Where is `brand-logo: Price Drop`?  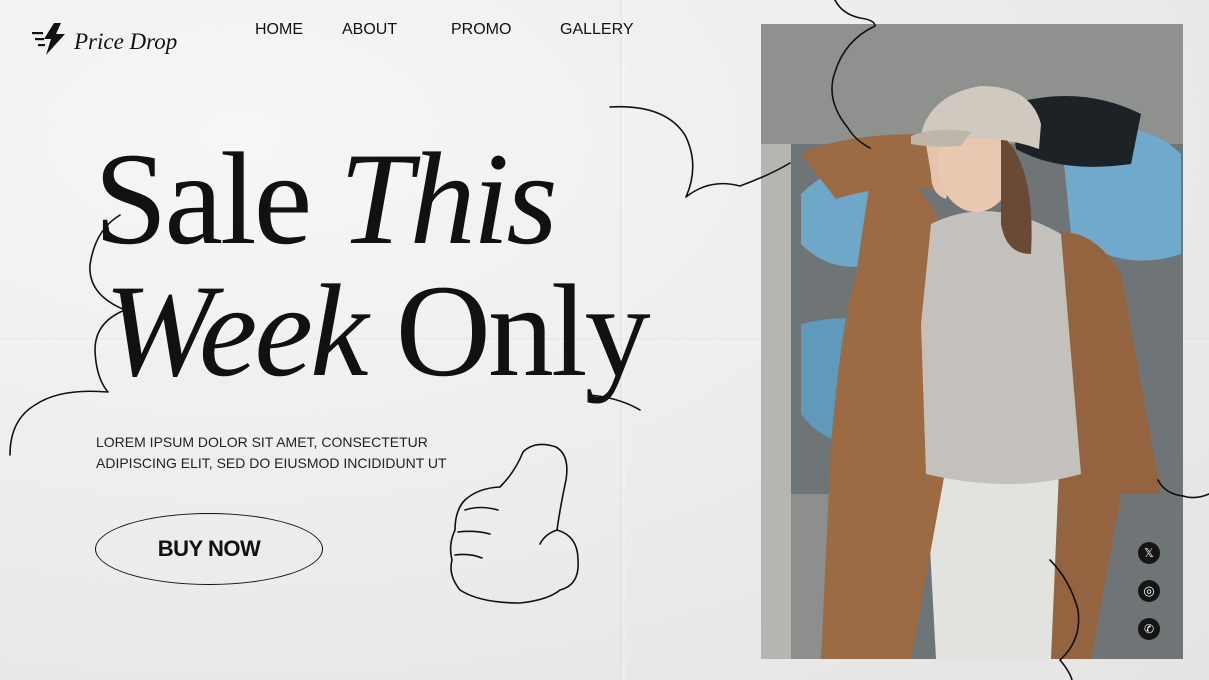 brand-logo: Price Drop is located at coordinates (104, 41).